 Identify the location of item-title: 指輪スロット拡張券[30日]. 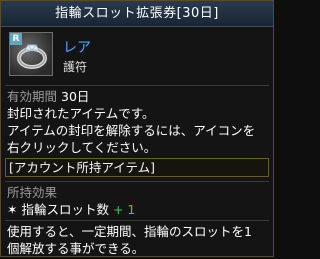
(137, 13).